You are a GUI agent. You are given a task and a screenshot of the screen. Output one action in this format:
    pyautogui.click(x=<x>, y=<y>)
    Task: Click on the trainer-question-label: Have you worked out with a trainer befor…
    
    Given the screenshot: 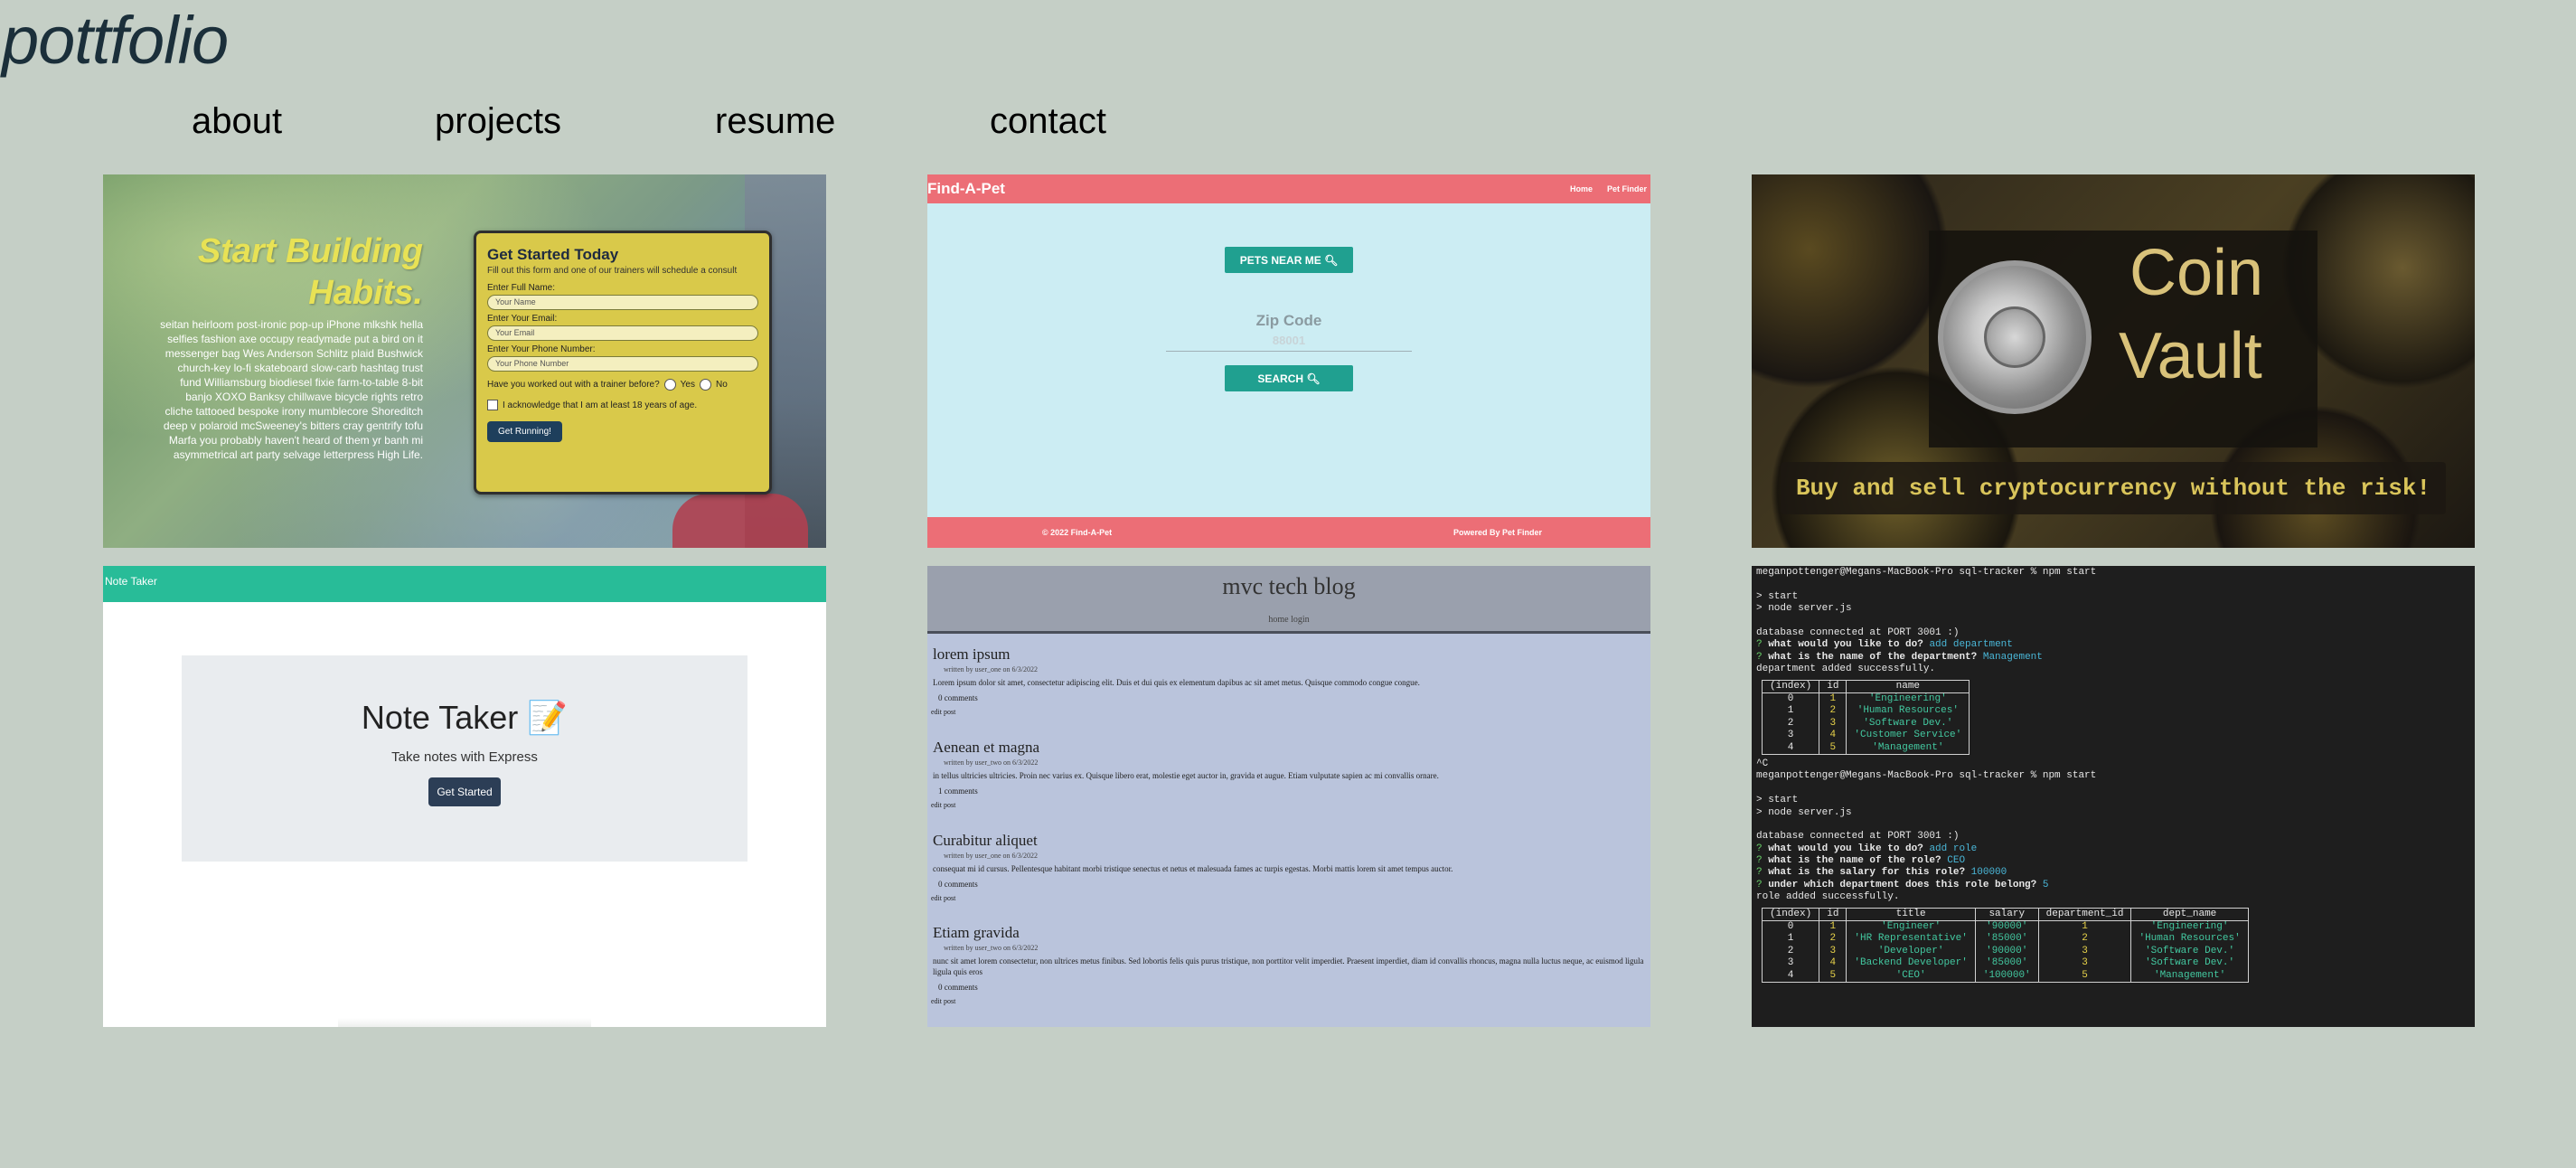 What is the action you would take?
    pyautogui.click(x=574, y=385)
    